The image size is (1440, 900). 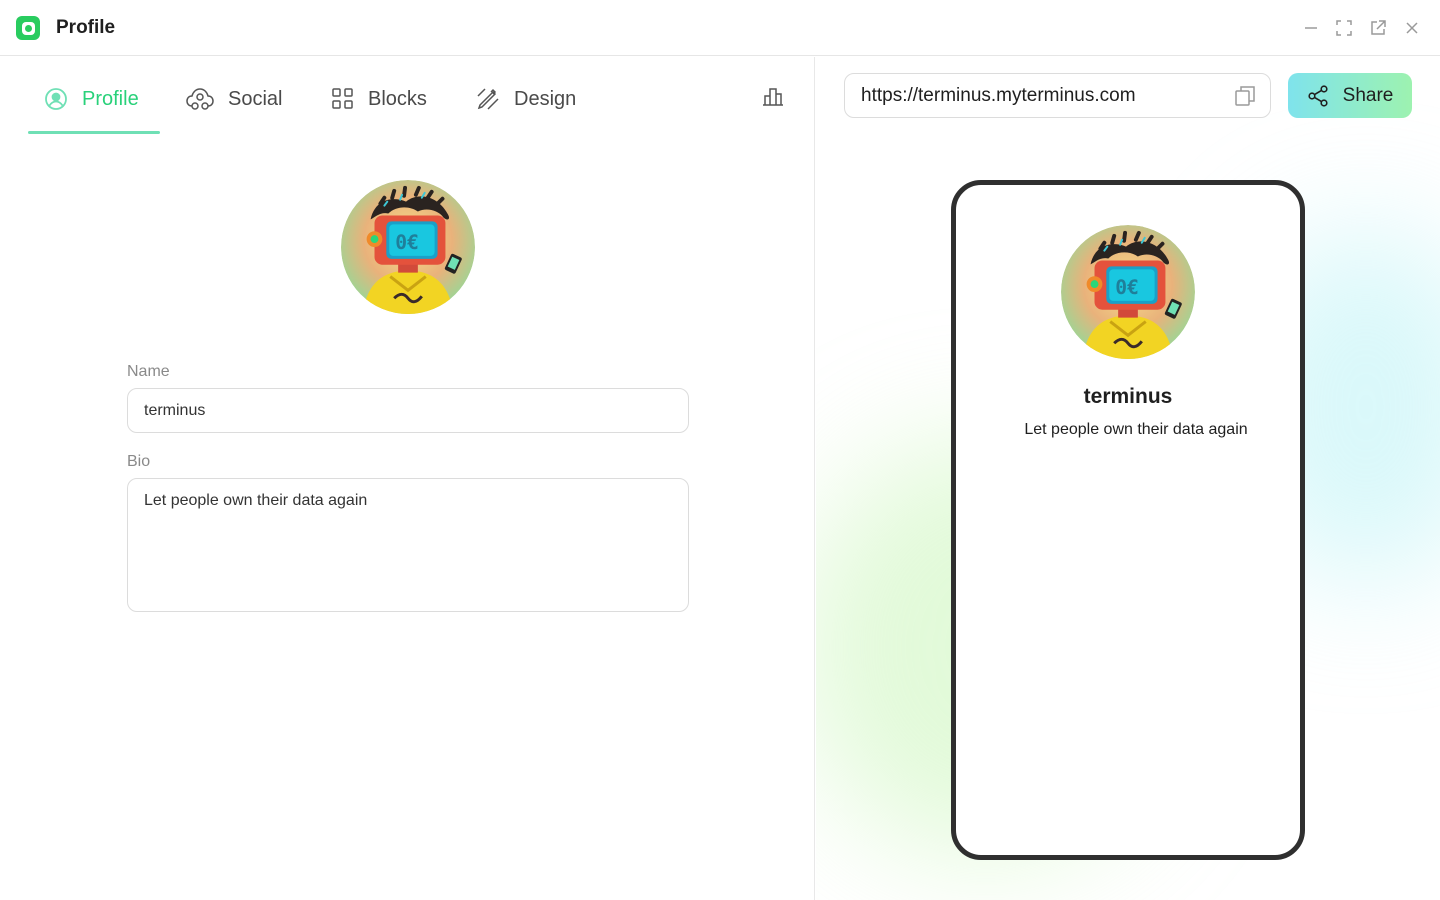 I want to click on stats-icon, so click(x=773, y=96).